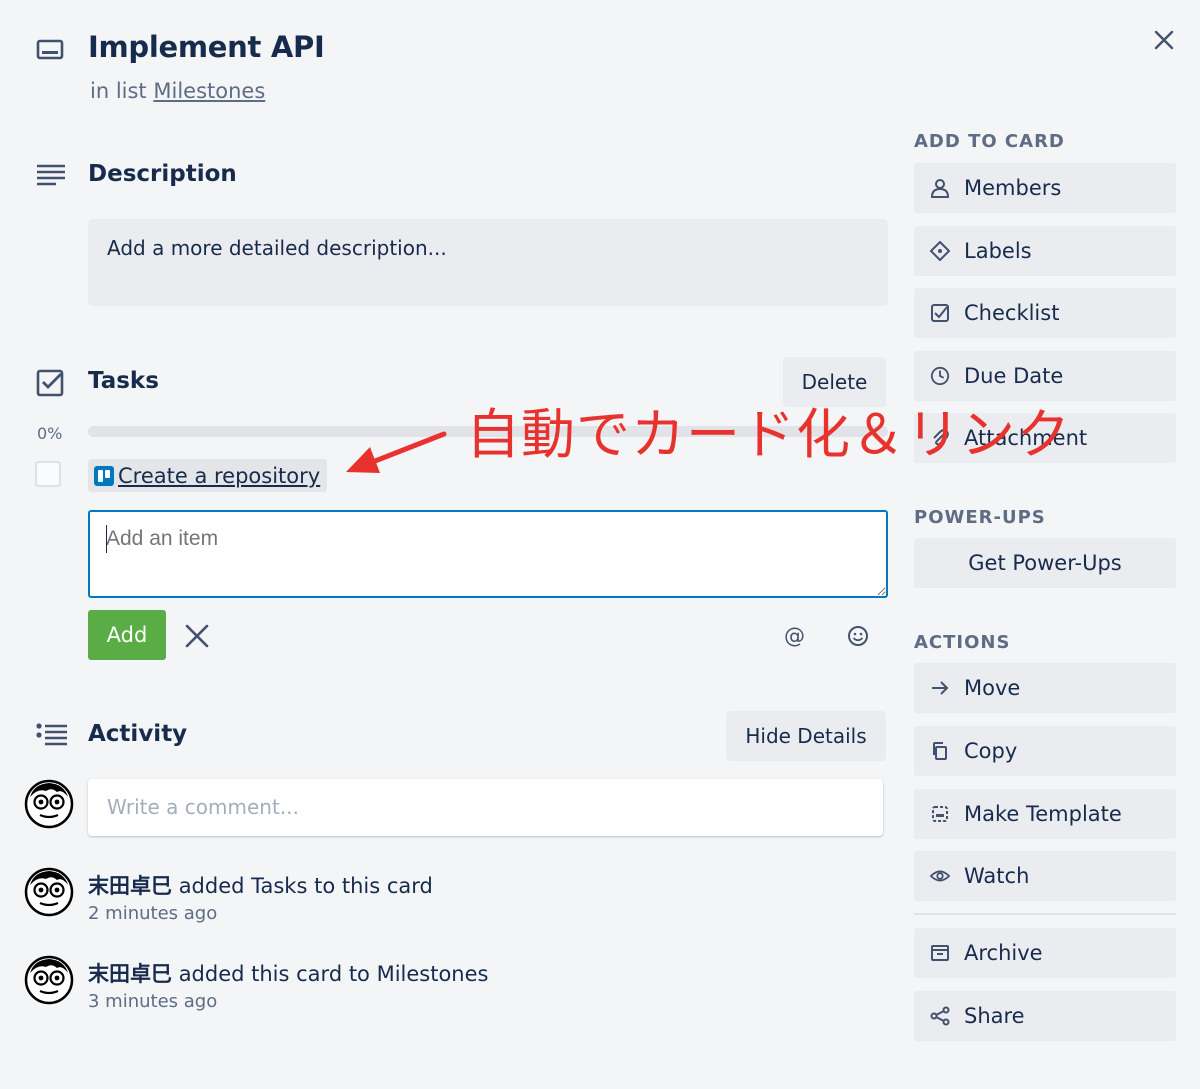  Describe the element at coordinates (50, 383) in the screenshot. I see `checklist-icon` at that location.